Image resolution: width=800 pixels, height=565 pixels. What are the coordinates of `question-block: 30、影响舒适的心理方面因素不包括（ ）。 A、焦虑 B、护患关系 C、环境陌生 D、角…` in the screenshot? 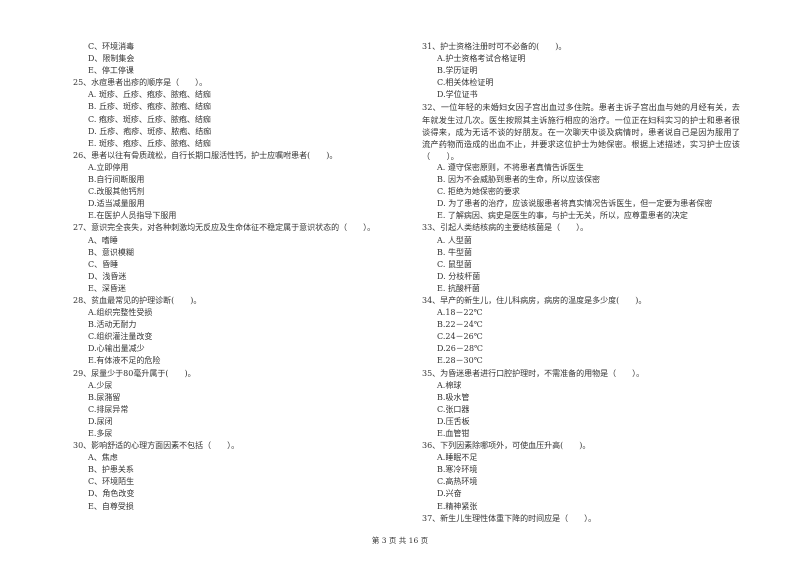 It's located at (233, 476).